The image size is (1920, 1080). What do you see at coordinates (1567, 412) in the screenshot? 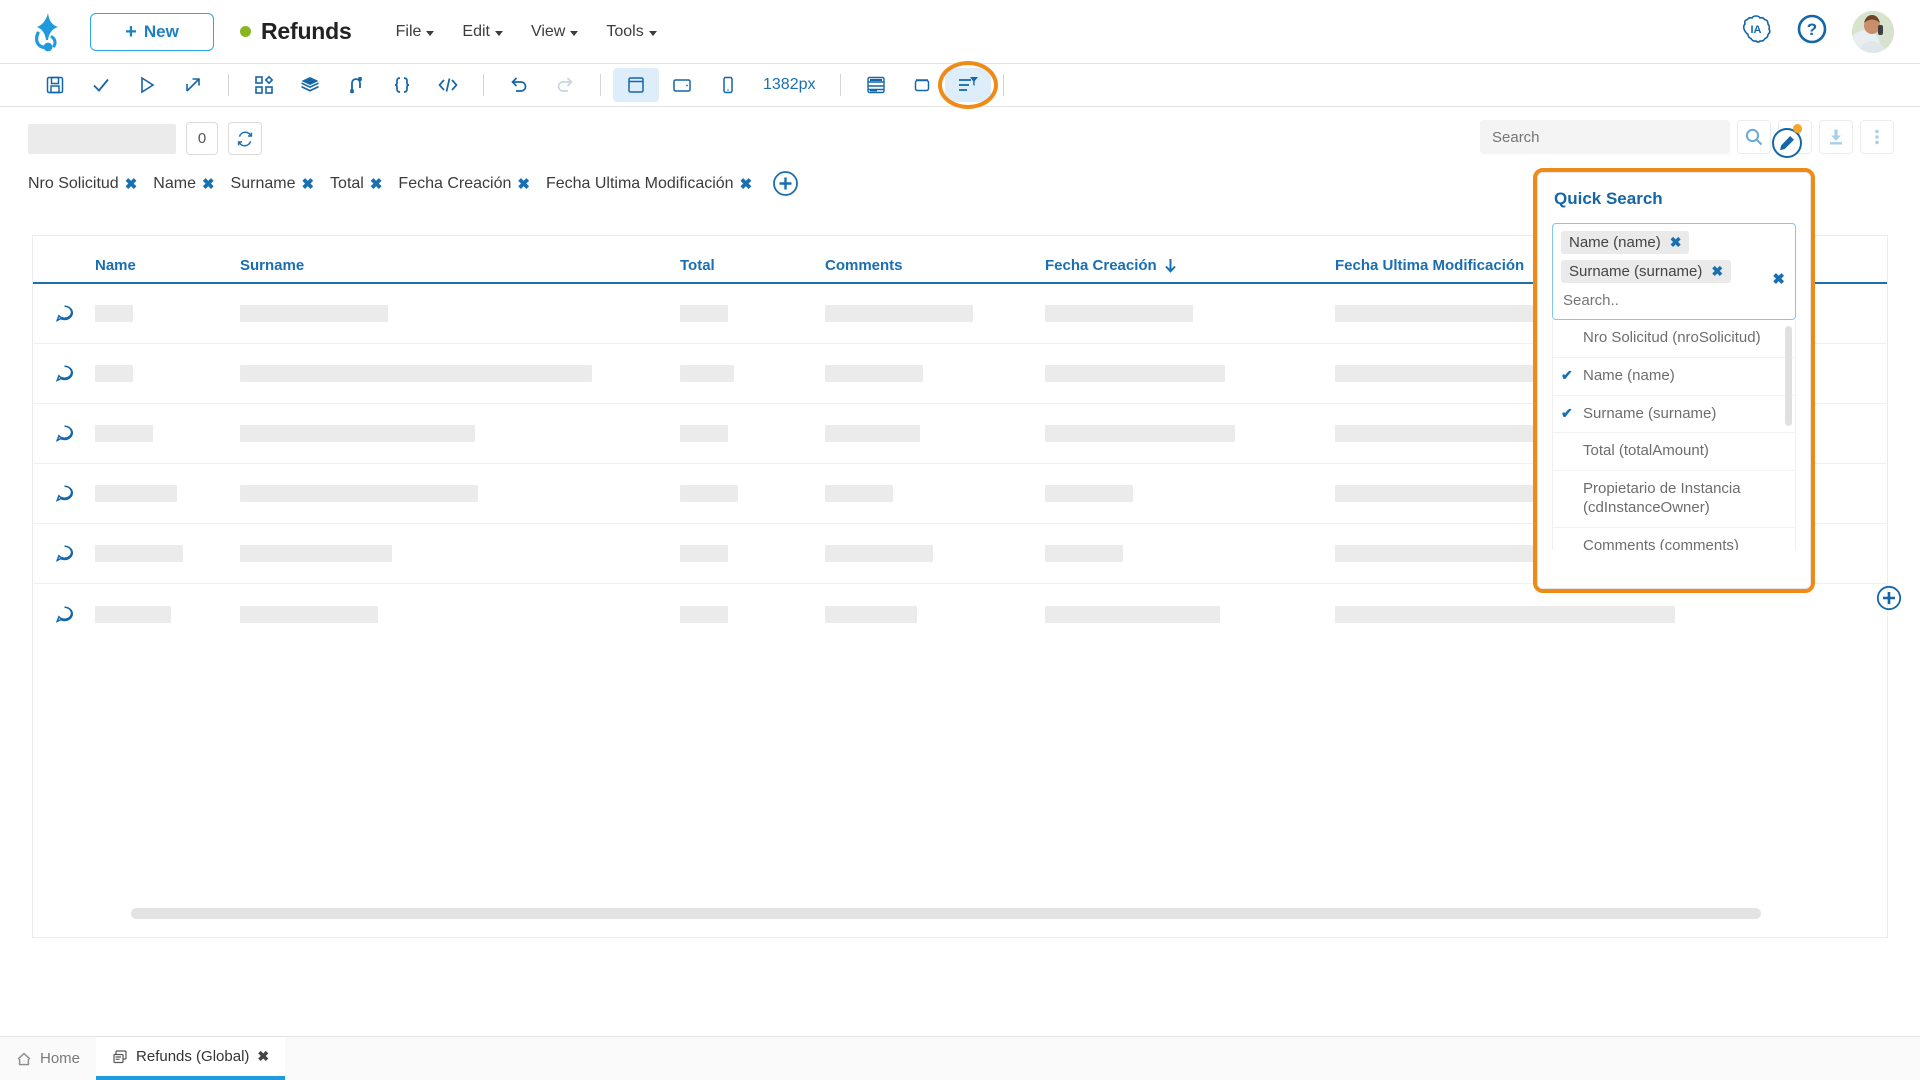
I see `check-icon: ✔` at bounding box center [1567, 412].